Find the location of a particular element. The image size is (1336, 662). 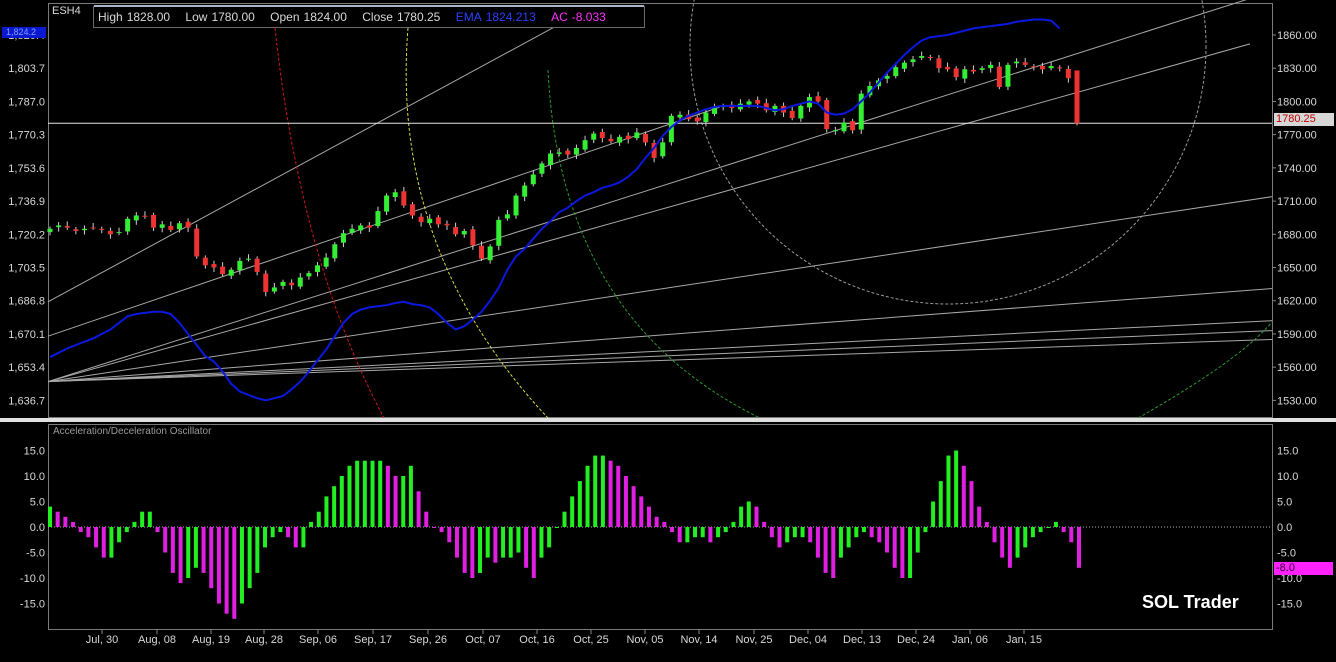

osc-left-tick-label: -10.0 is located at coordinates (32, 579).